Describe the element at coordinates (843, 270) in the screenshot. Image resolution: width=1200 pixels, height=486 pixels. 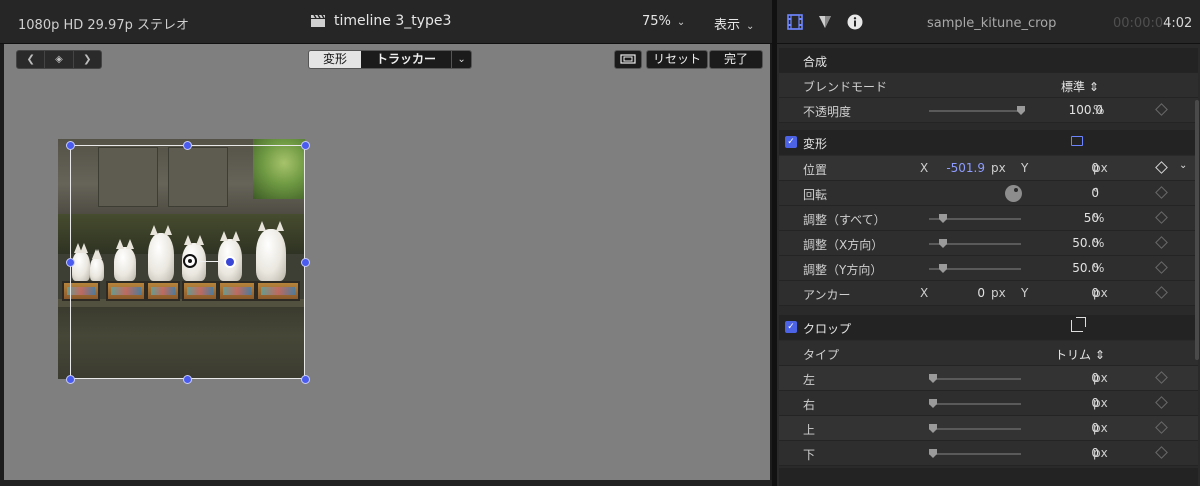
I see `scale-y-label: 調整（Y方向）` at that location.